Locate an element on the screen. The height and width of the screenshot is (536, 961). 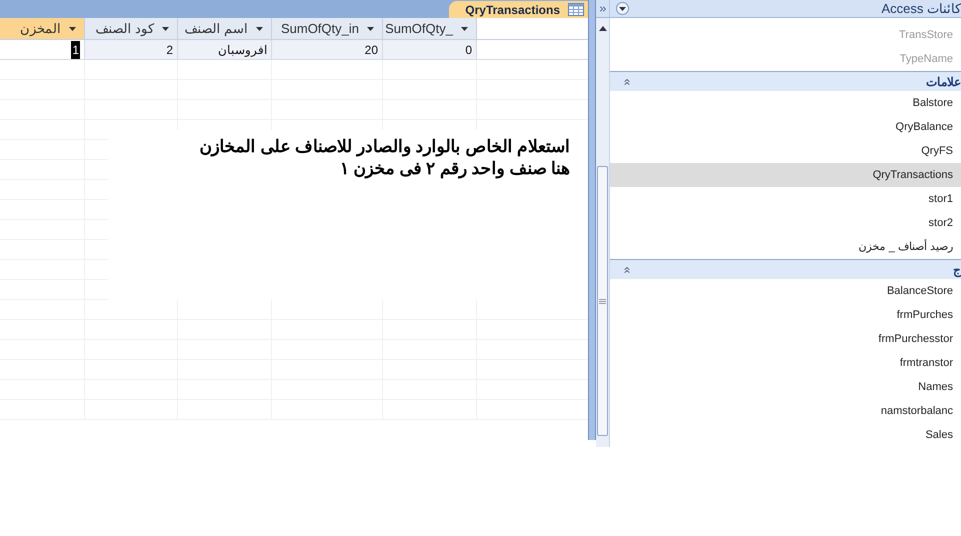
column-header: المخزن is located at coordinates (42, 28).